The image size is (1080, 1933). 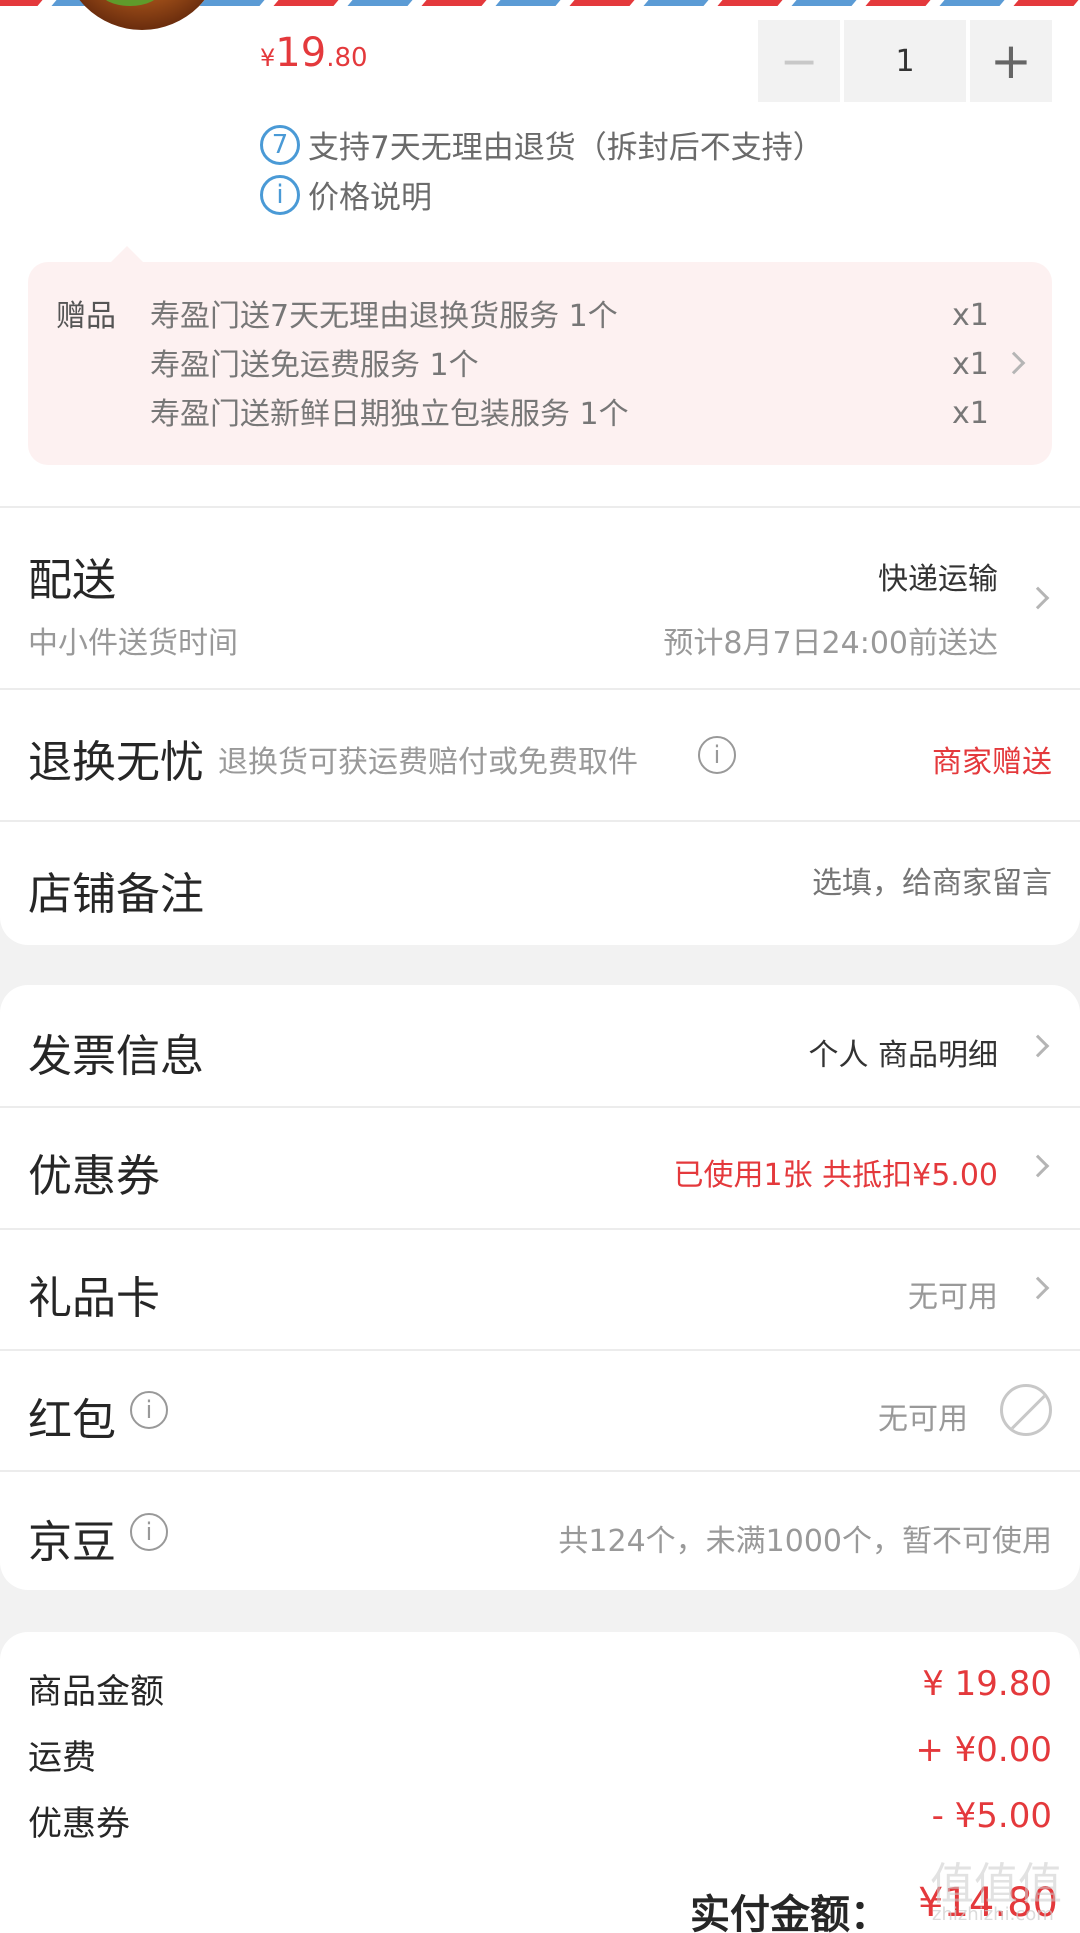 I want to click on quantity-field: 1, so click(x=905, y=61).